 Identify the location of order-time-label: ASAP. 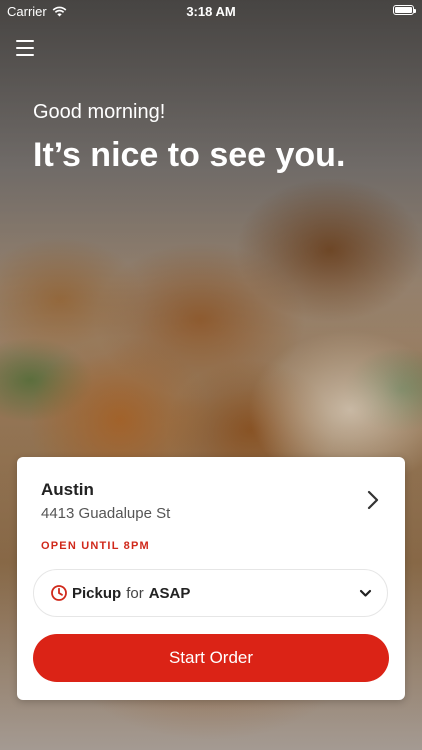
(170, 593).